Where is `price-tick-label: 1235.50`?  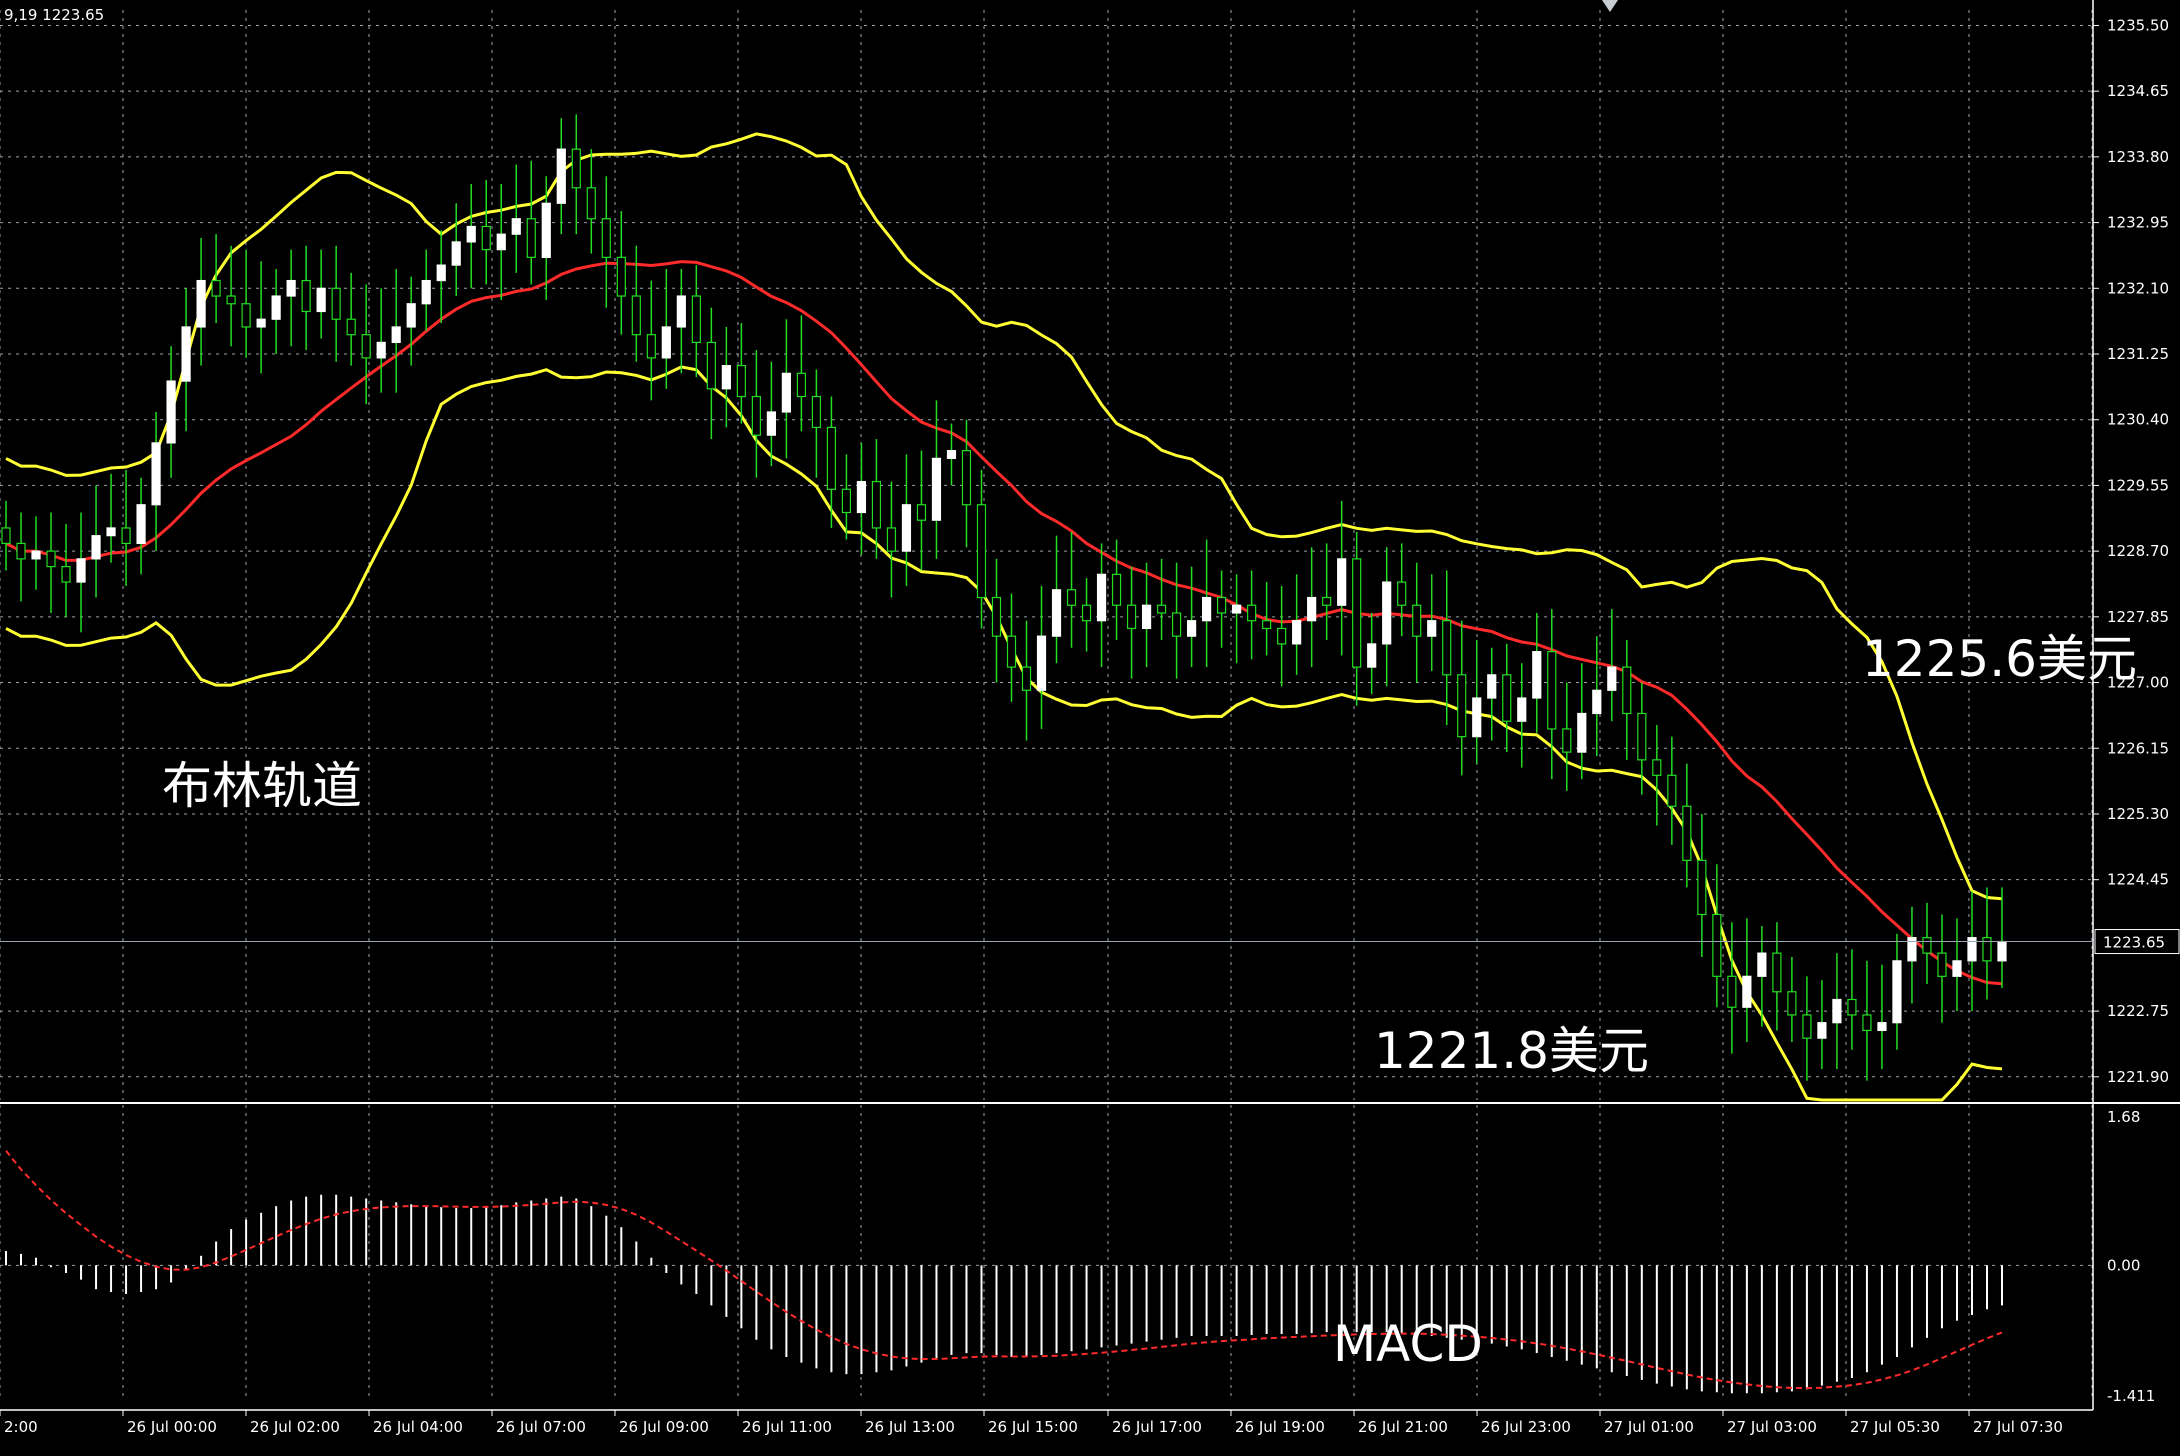 price-tick-label: 1235.50 is located at coordinates (2138, 25).